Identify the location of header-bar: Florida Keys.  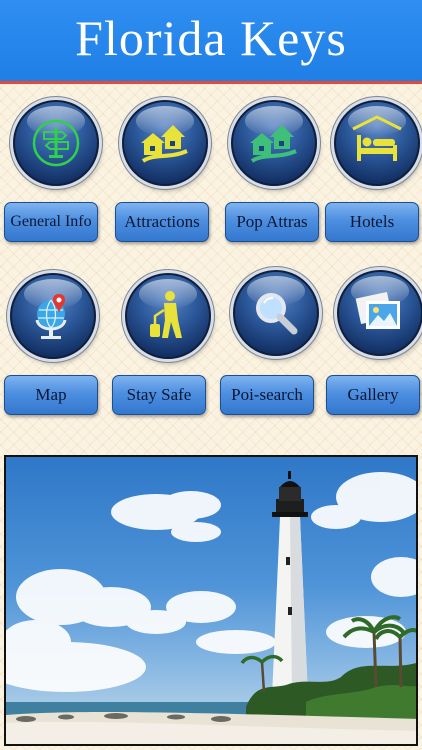
(211, 42).